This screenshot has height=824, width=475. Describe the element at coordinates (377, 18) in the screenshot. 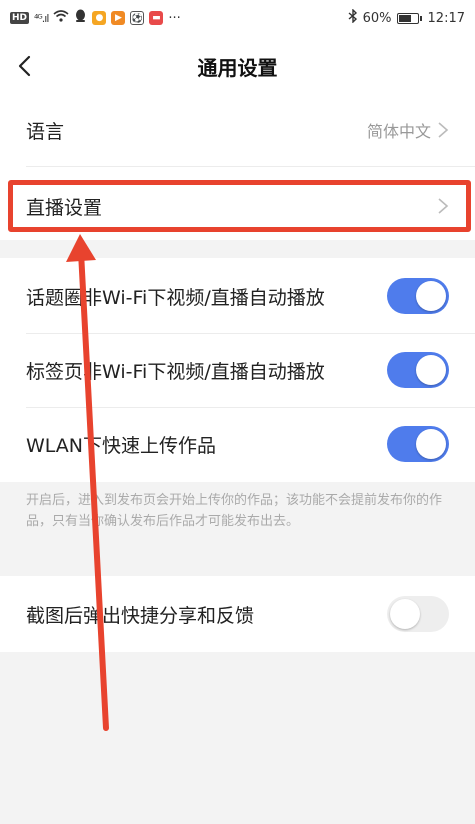

I see `battery-percent: 60%` at that location.